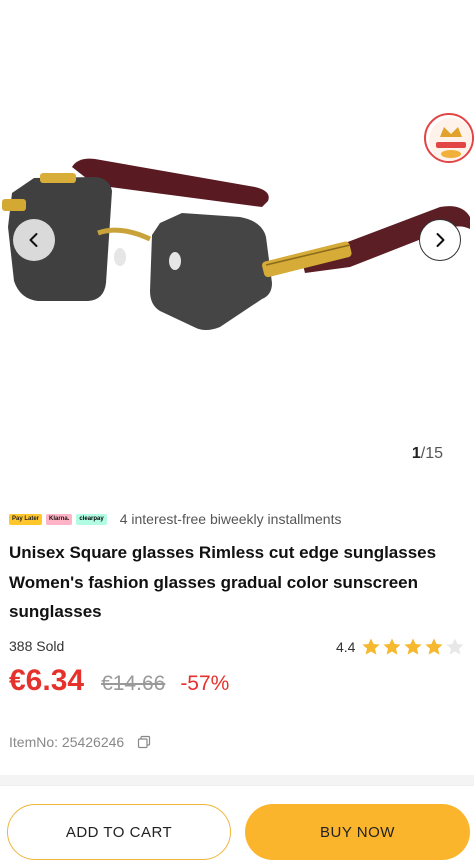 The height and width of the screenshot is (863, 474). What do you see at coordinates (416, 453) in the screenshot?
I see `image-counter-current: 1` at bounding box center [416, 453].